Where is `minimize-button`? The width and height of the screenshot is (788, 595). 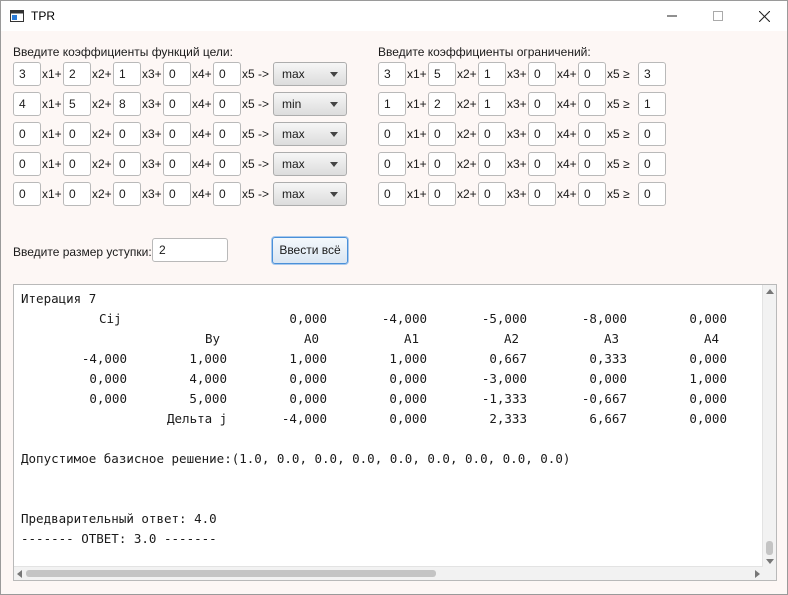
minimize-button is located at coordinates (672, 16).